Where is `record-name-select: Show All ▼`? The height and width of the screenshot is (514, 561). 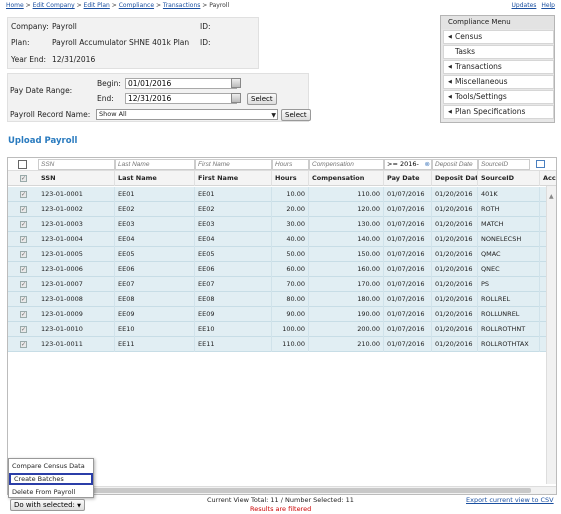
record-name-select: Show All ▼ is located at coordinates (187, 114).